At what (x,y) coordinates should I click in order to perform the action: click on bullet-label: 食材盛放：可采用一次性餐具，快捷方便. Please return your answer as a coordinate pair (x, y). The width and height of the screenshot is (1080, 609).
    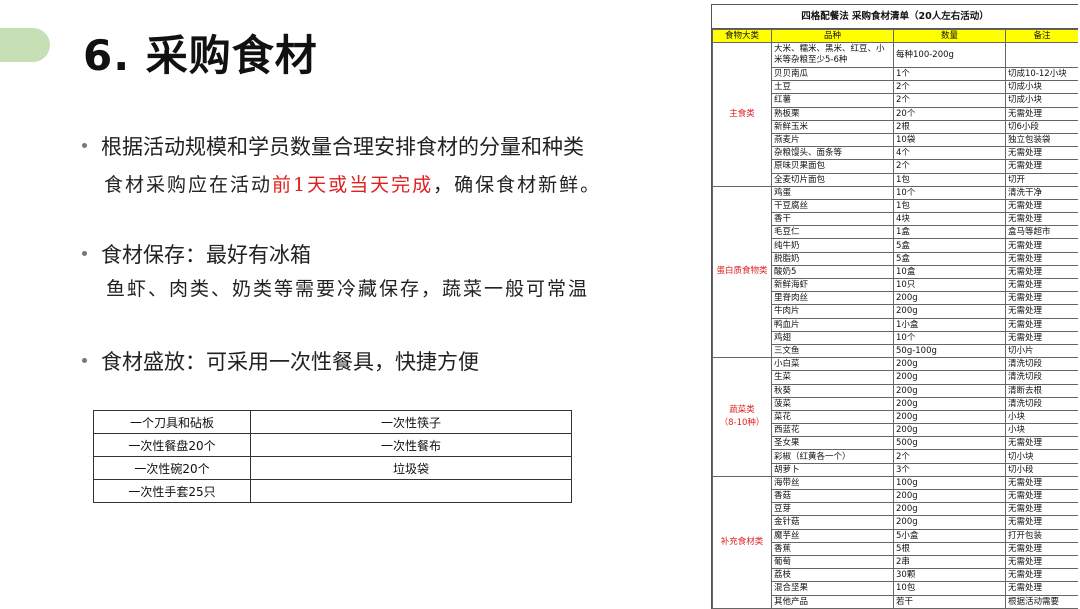
    Looking at the image, I should click on (290, 362).